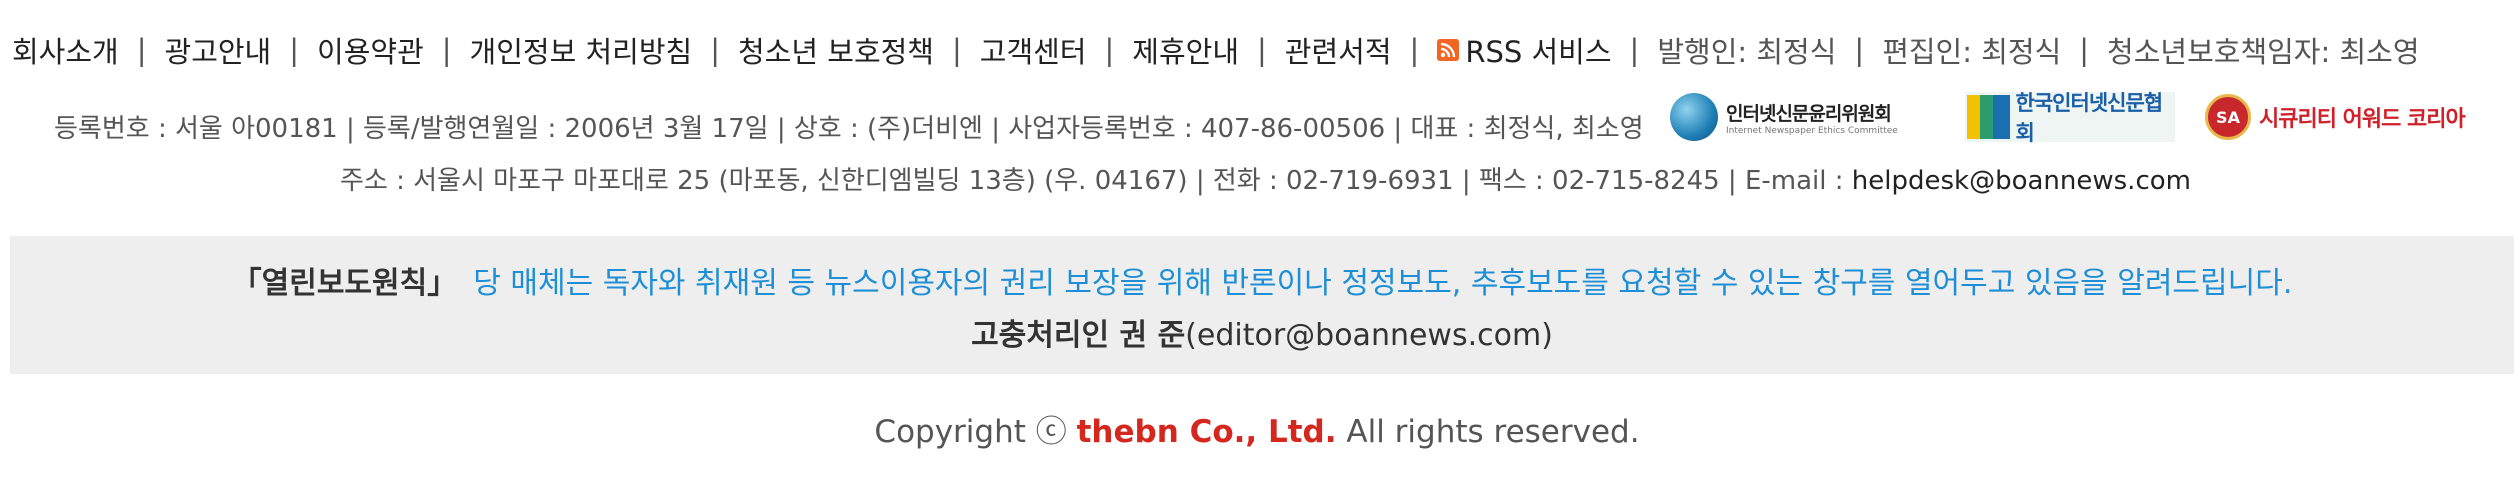  Describe the element at coordinates (218, 50) in the screenshot. I see `nav-link-ad-info: 광고안내` at that location.